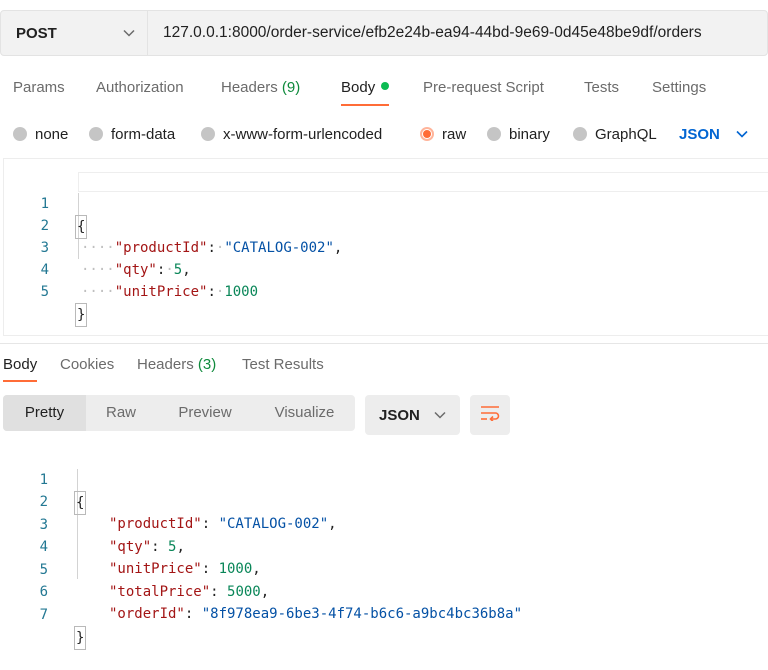 This screenshot has height=670, width=768. I want to click on view-raw-button: Raw, so click(121, 413).